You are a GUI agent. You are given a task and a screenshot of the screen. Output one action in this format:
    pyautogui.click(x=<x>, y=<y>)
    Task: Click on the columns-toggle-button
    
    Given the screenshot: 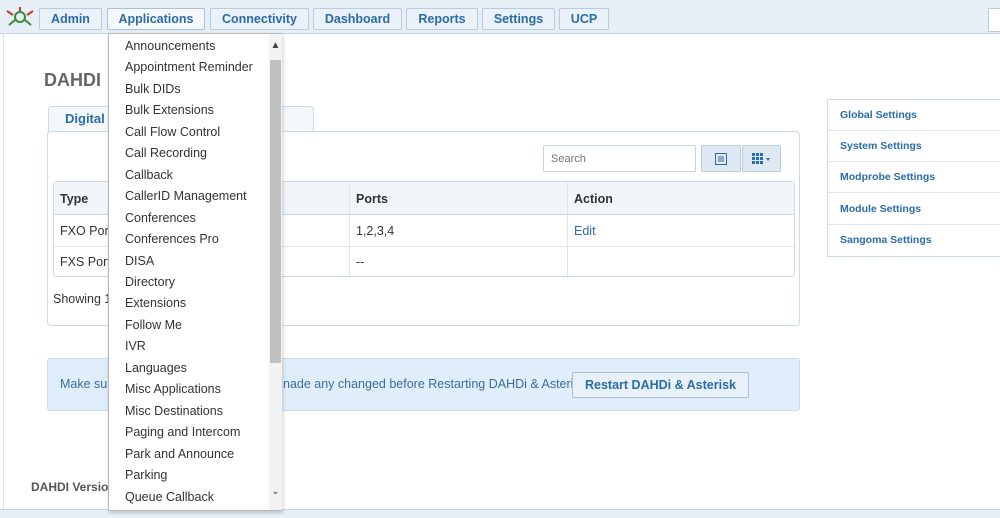 What is the action you would take?
    pyautogui.click(x=761, y=158)
    